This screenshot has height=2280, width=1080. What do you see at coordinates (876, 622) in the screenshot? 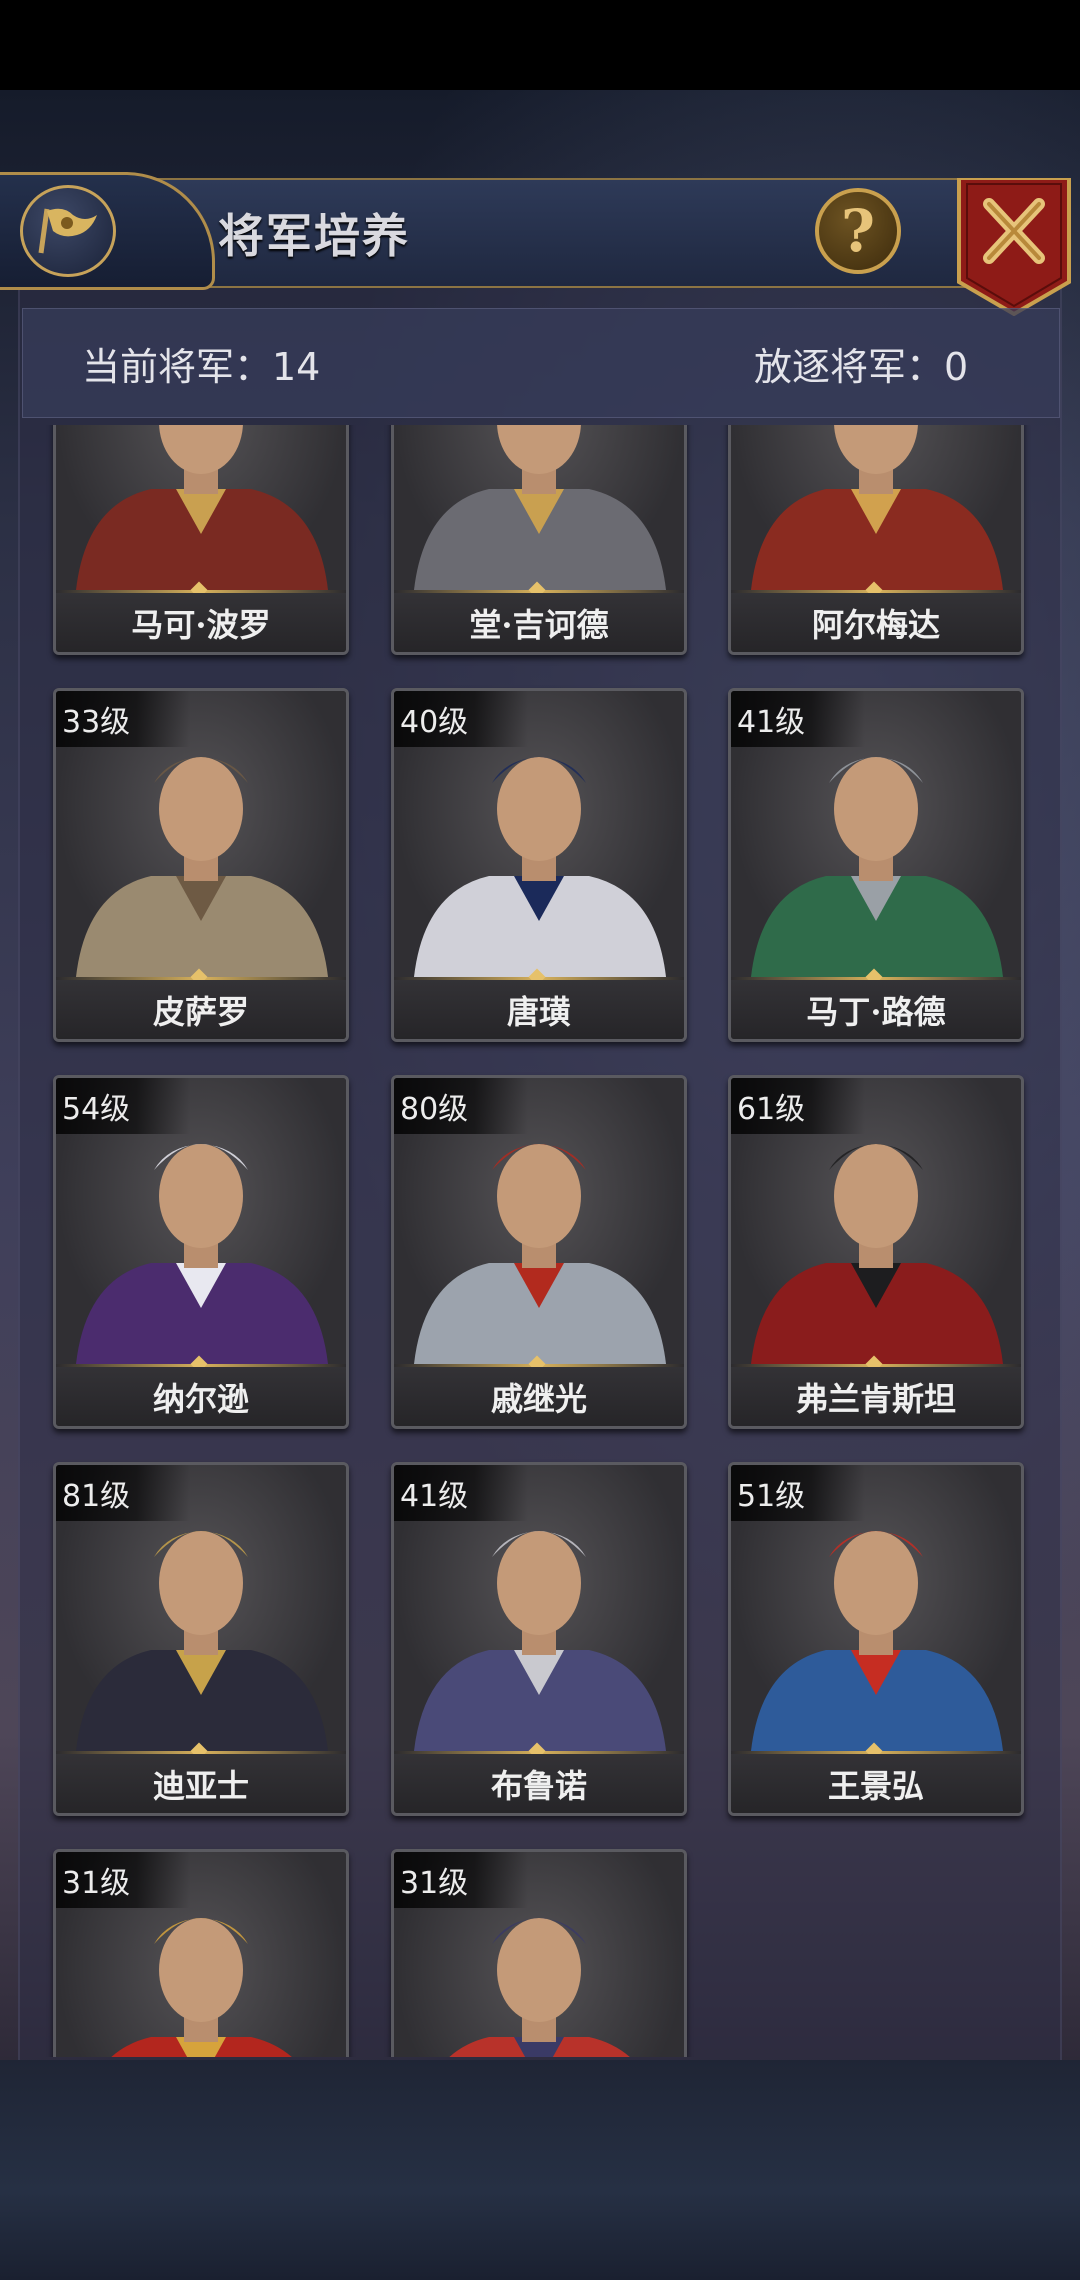
I see `general-name: 阿尔梅达` at bounding box center [876, 622].